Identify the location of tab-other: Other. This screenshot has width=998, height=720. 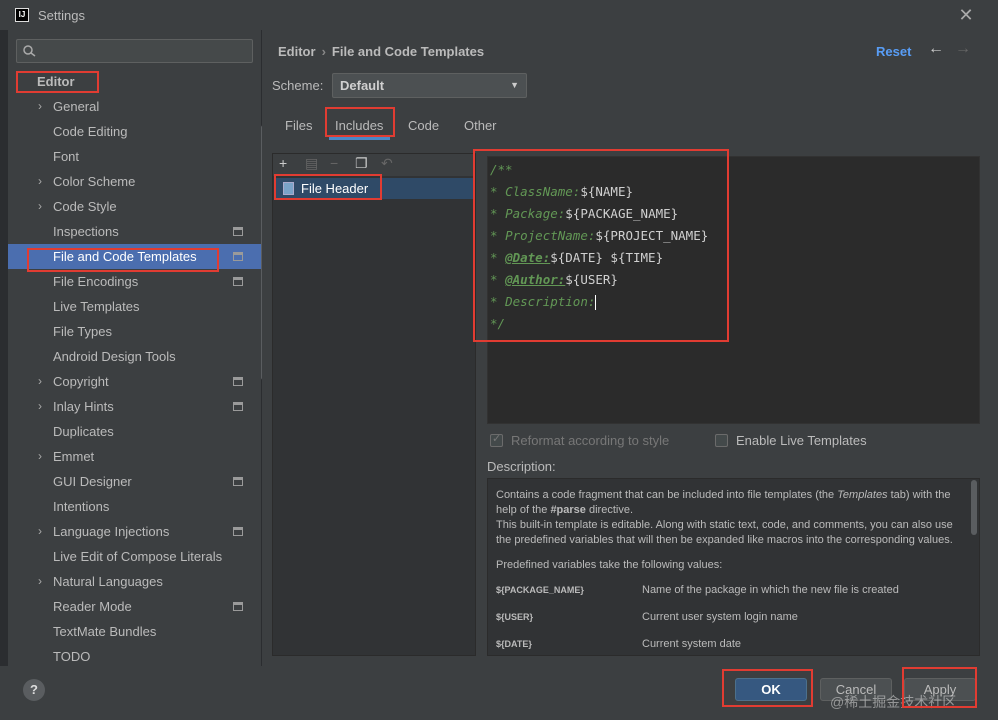
(480, 125).